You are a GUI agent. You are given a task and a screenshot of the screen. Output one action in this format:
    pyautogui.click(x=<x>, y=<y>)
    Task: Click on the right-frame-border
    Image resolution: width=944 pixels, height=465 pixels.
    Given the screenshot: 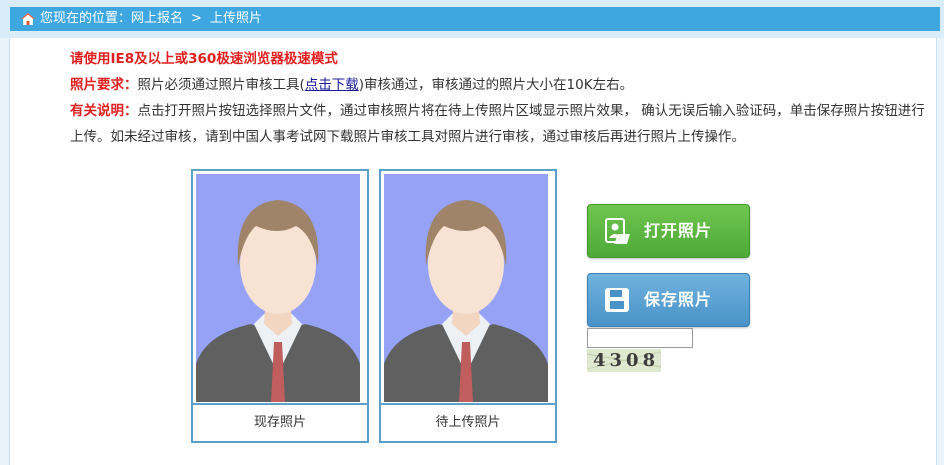 What is the action you would take?
    pyautogui.click(x=940, y=251)
    